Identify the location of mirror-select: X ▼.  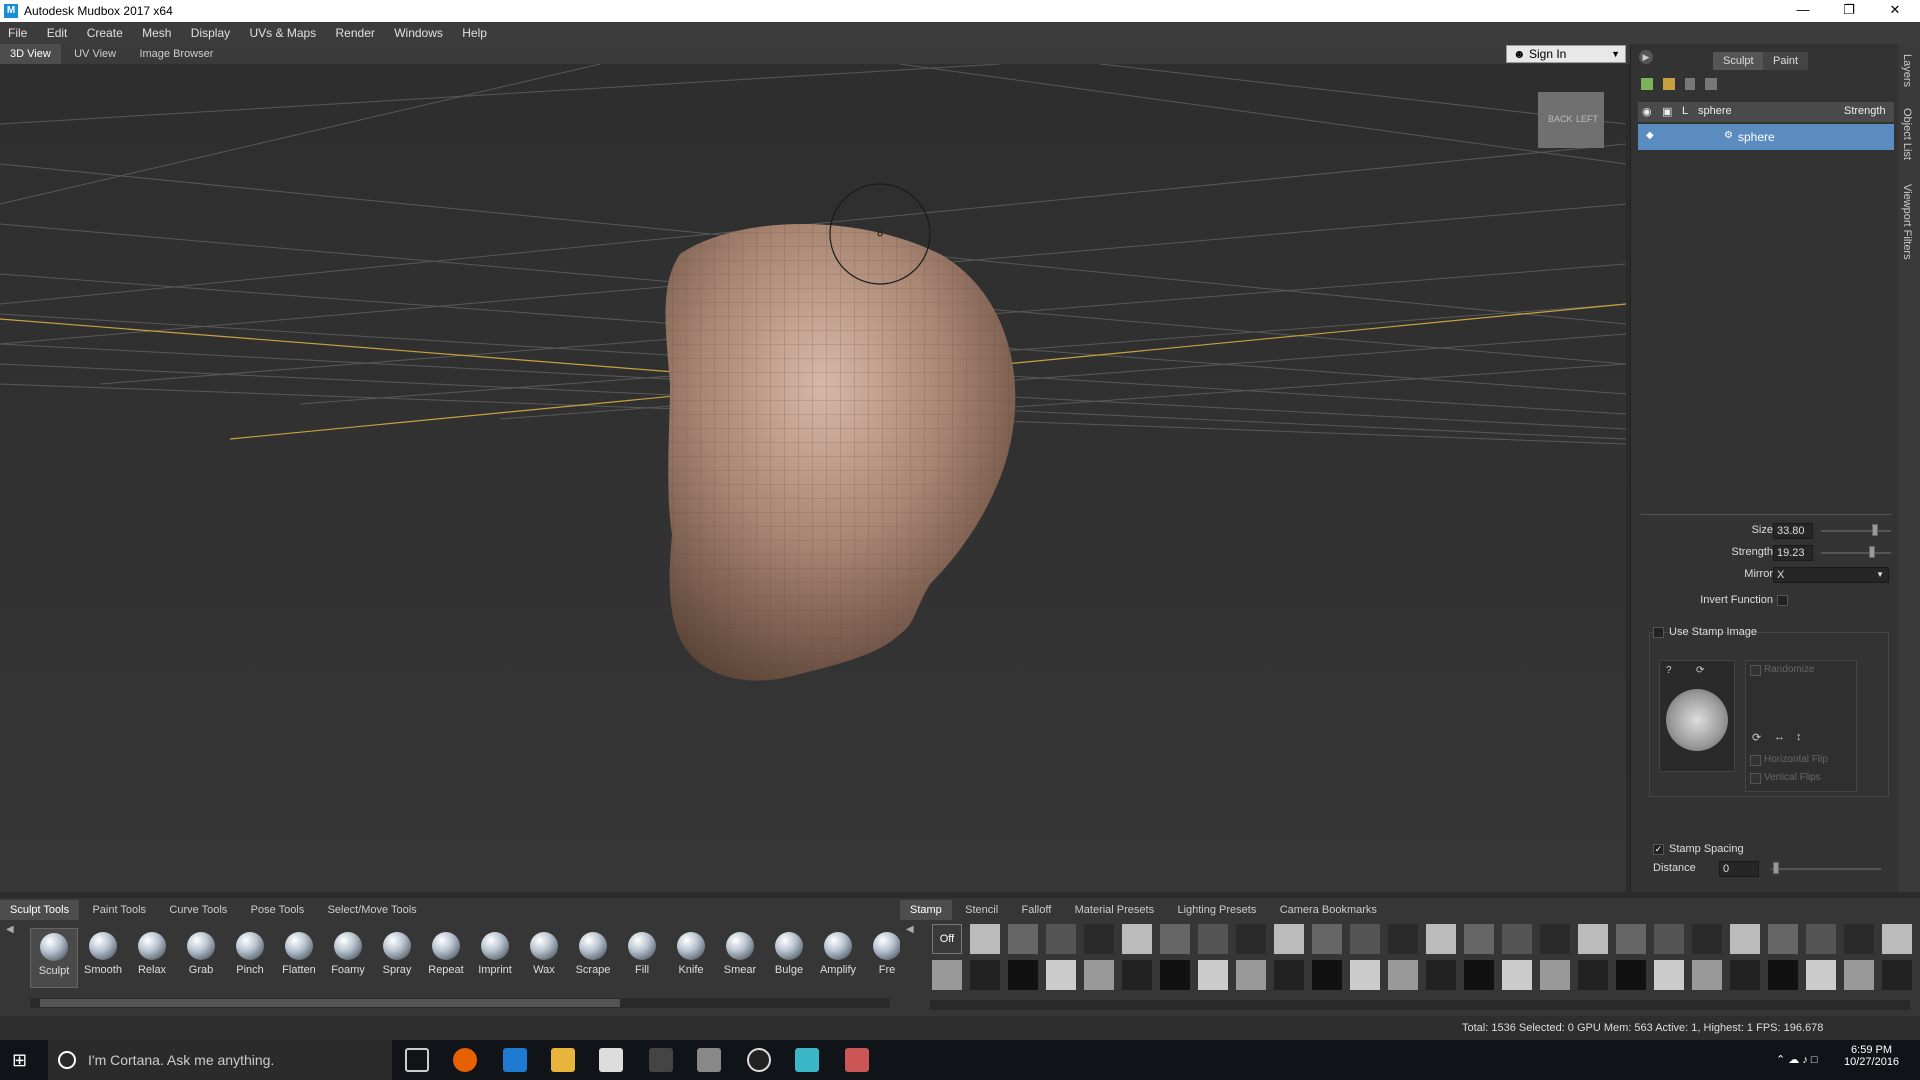
(1831, 575).